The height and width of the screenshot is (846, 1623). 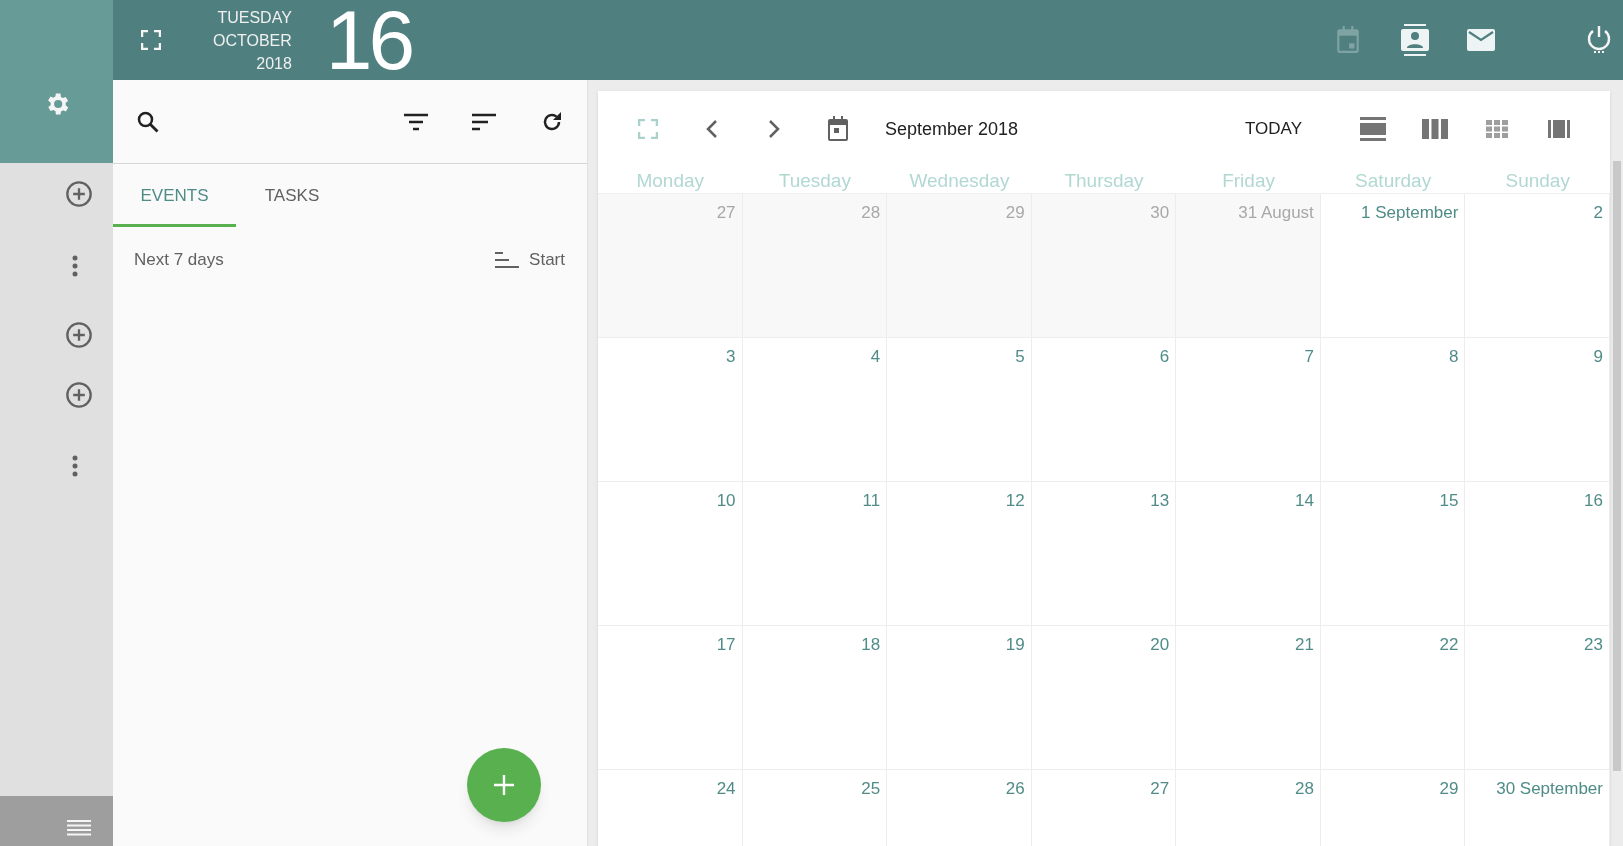 What do you see at coordinates (1309, 357) in the screenshot?
I see `date-number: 7` at bounding box center [1309, 357].